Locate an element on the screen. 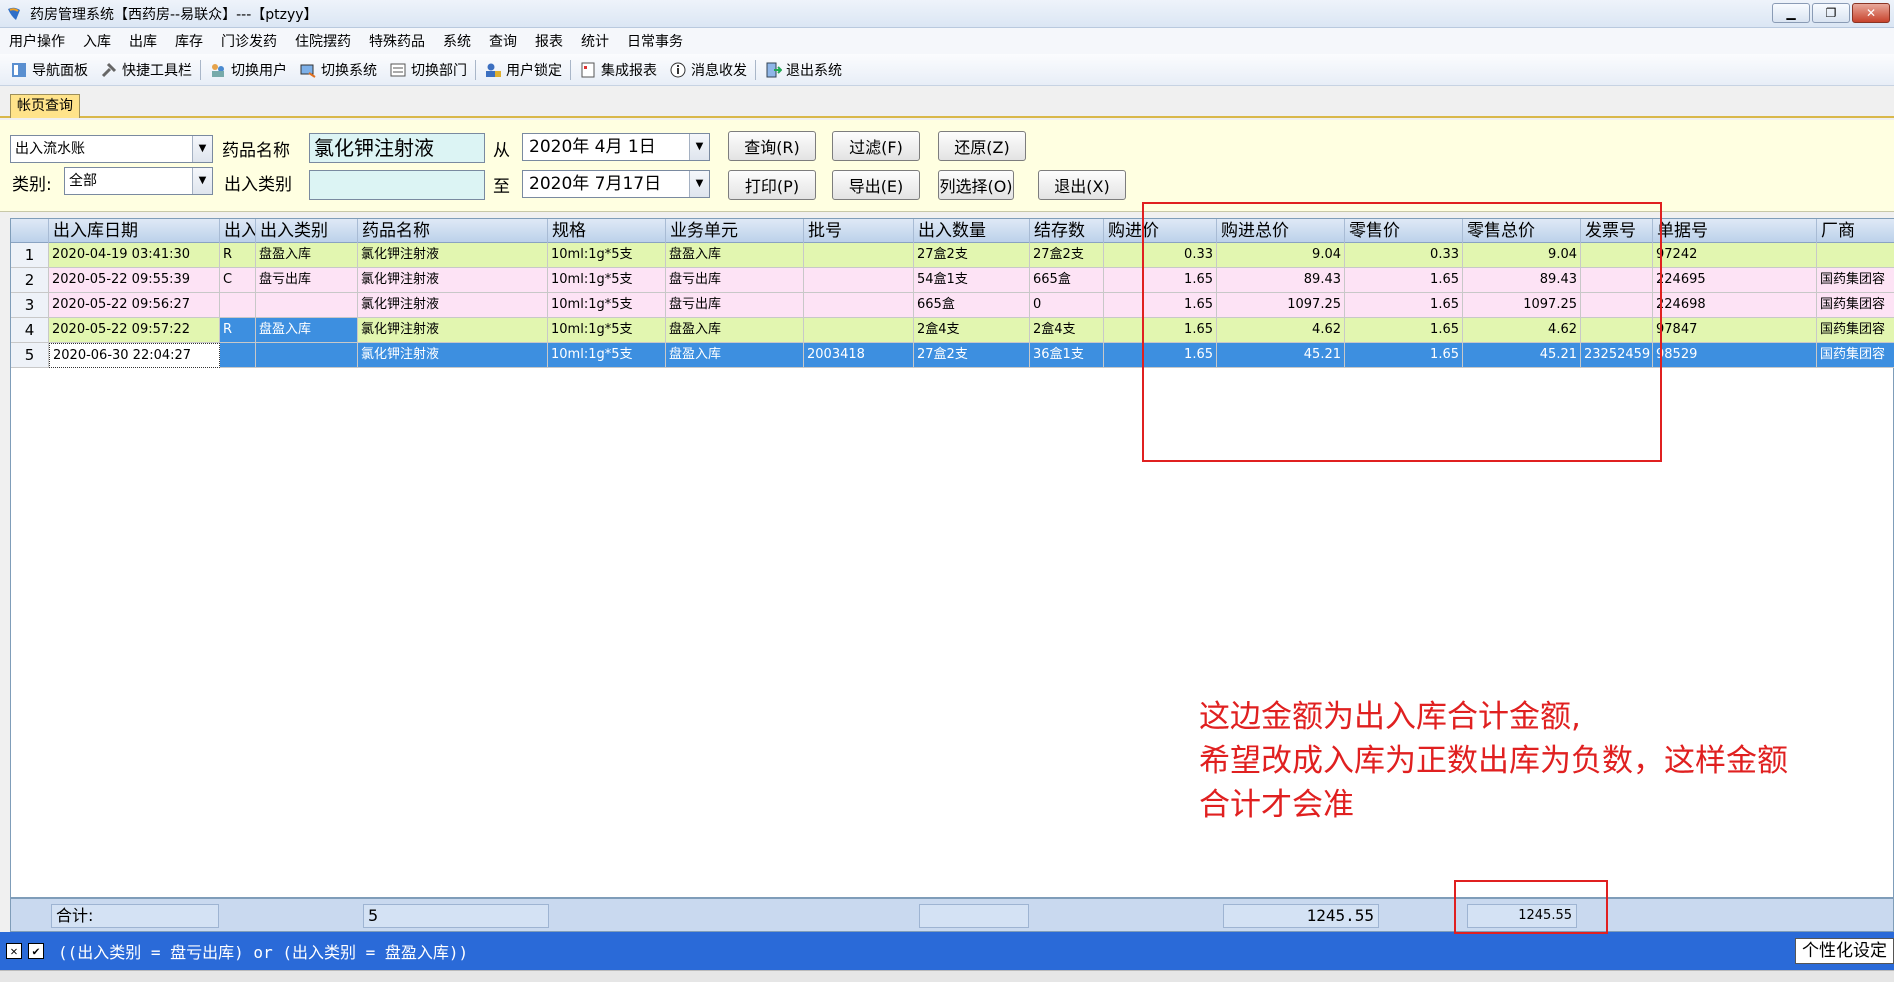  cell-qty: 665盒 is located at coordinates (972, 305).